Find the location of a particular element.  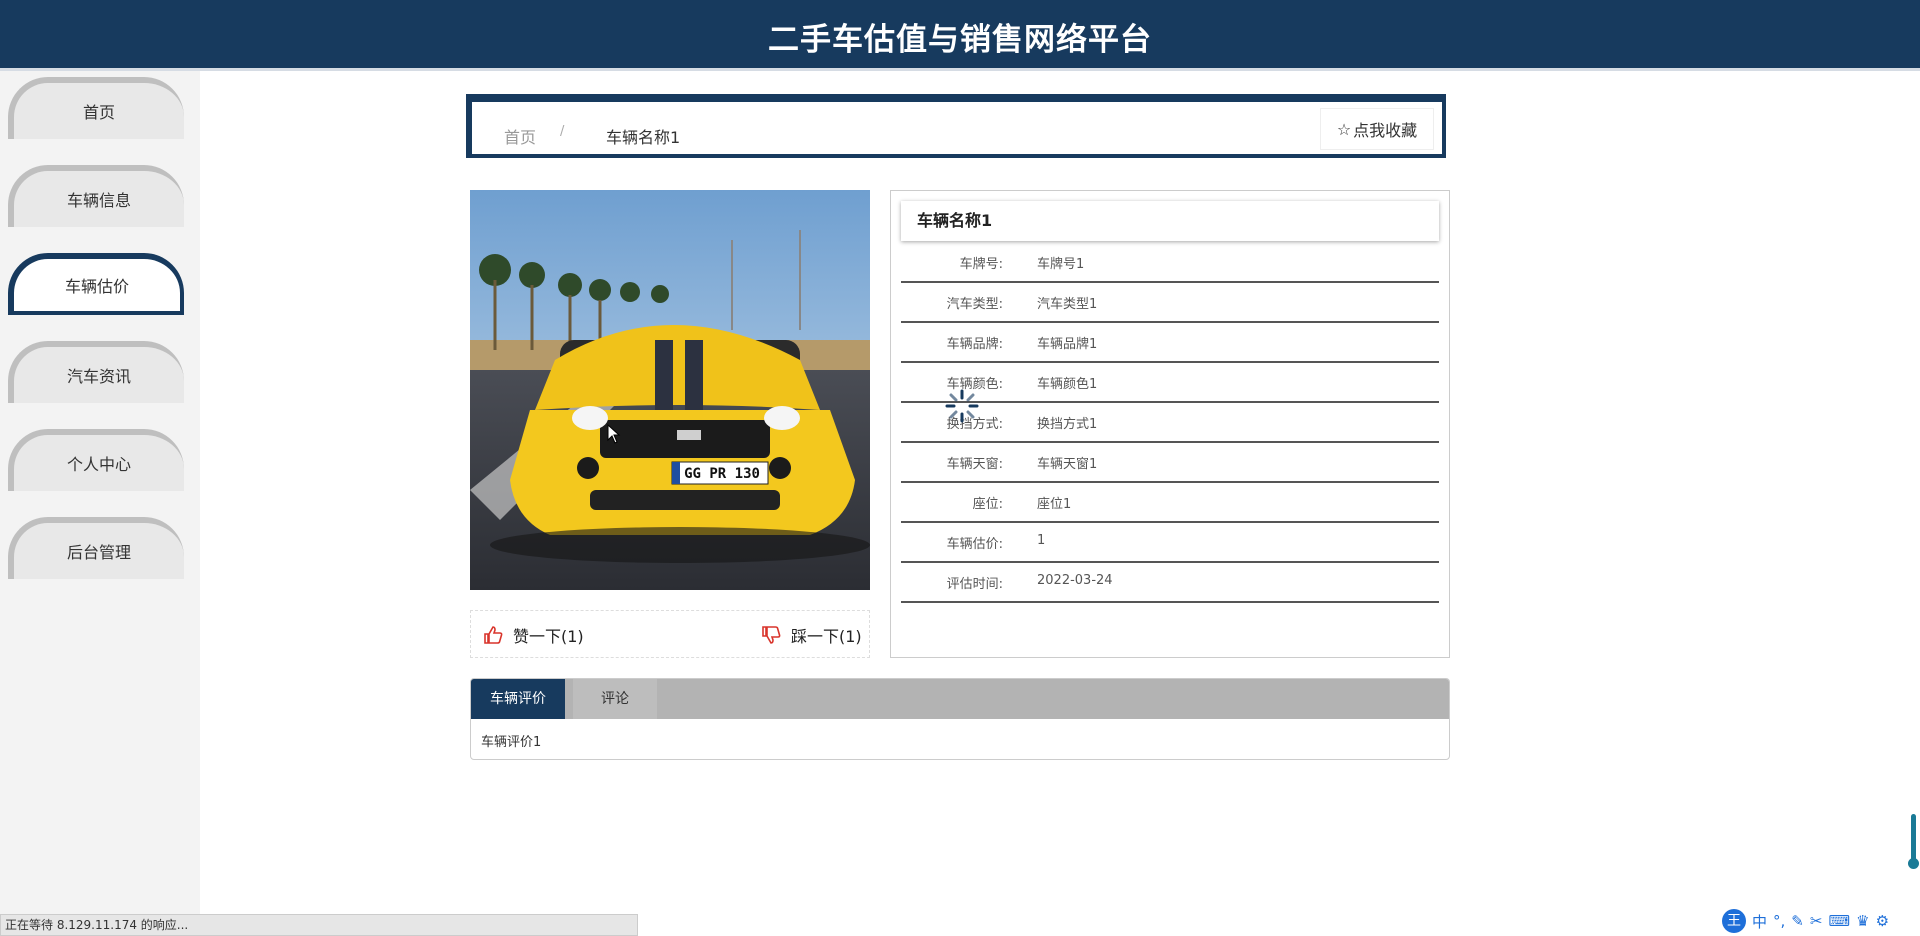

top-header: 二手车估值与销售网络平台 is located at coordinates (960, 35).